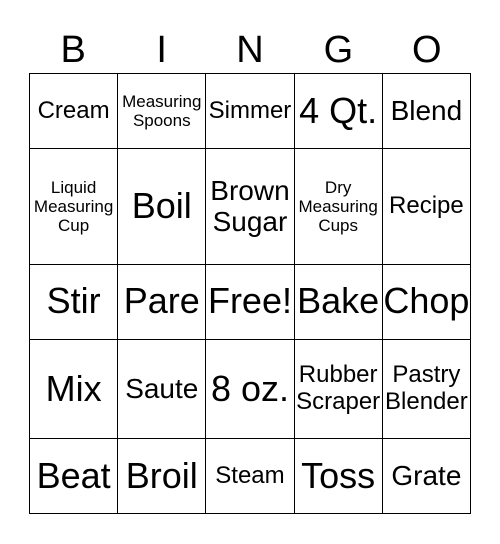  What do you see at coordinates (162, 476) in the screenshot?
I see `bingo-cell: Broil` at bounding box center [162, 476].